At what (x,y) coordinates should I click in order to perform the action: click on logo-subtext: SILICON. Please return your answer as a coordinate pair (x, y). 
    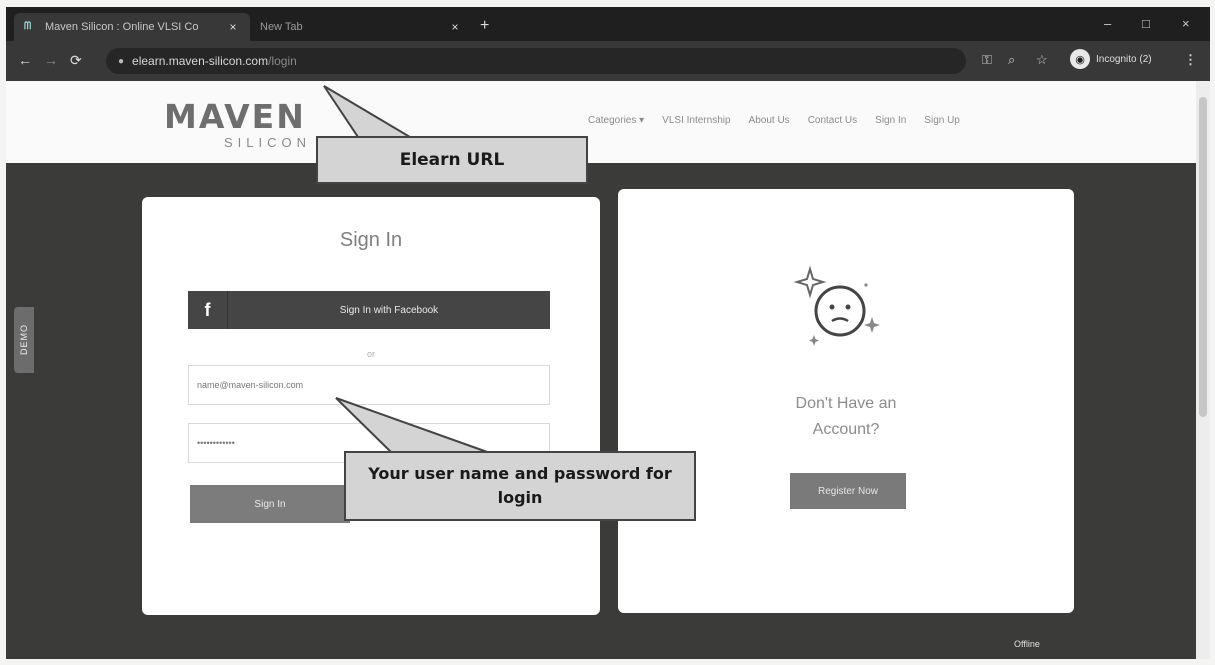
    Looking at the image, I should click on (268, 142).